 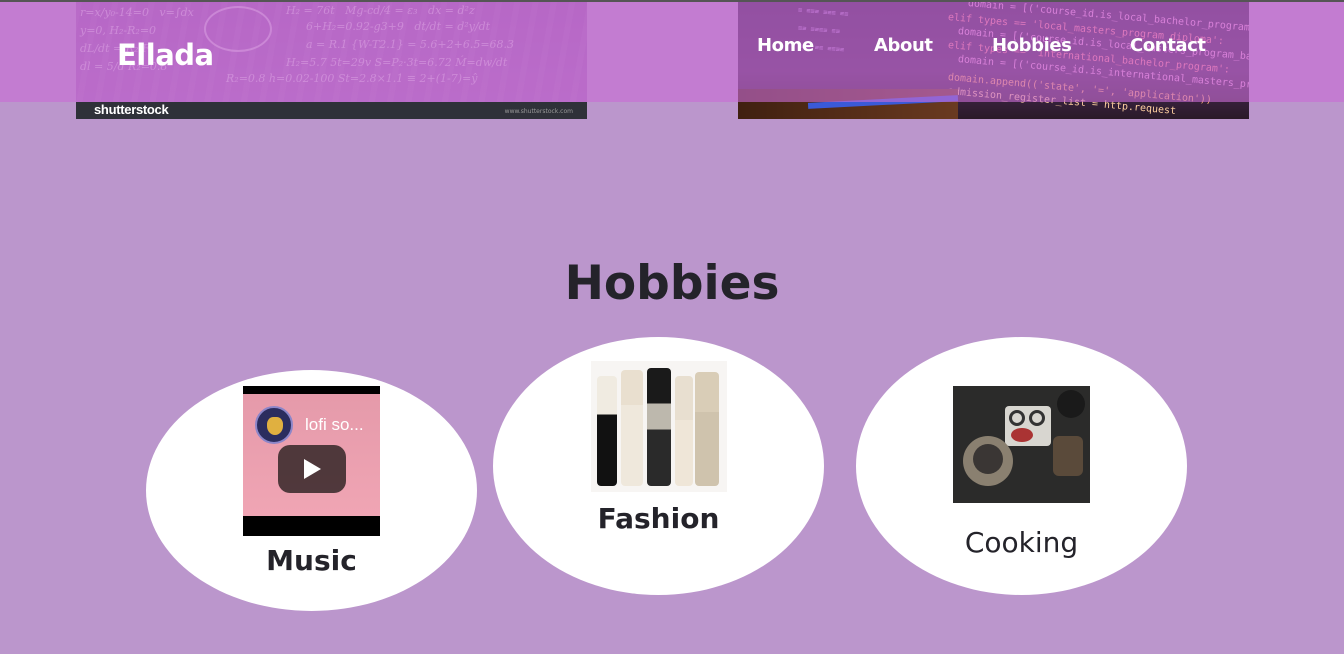 I want to click on cooking-image, so click(x=1021, y=444).